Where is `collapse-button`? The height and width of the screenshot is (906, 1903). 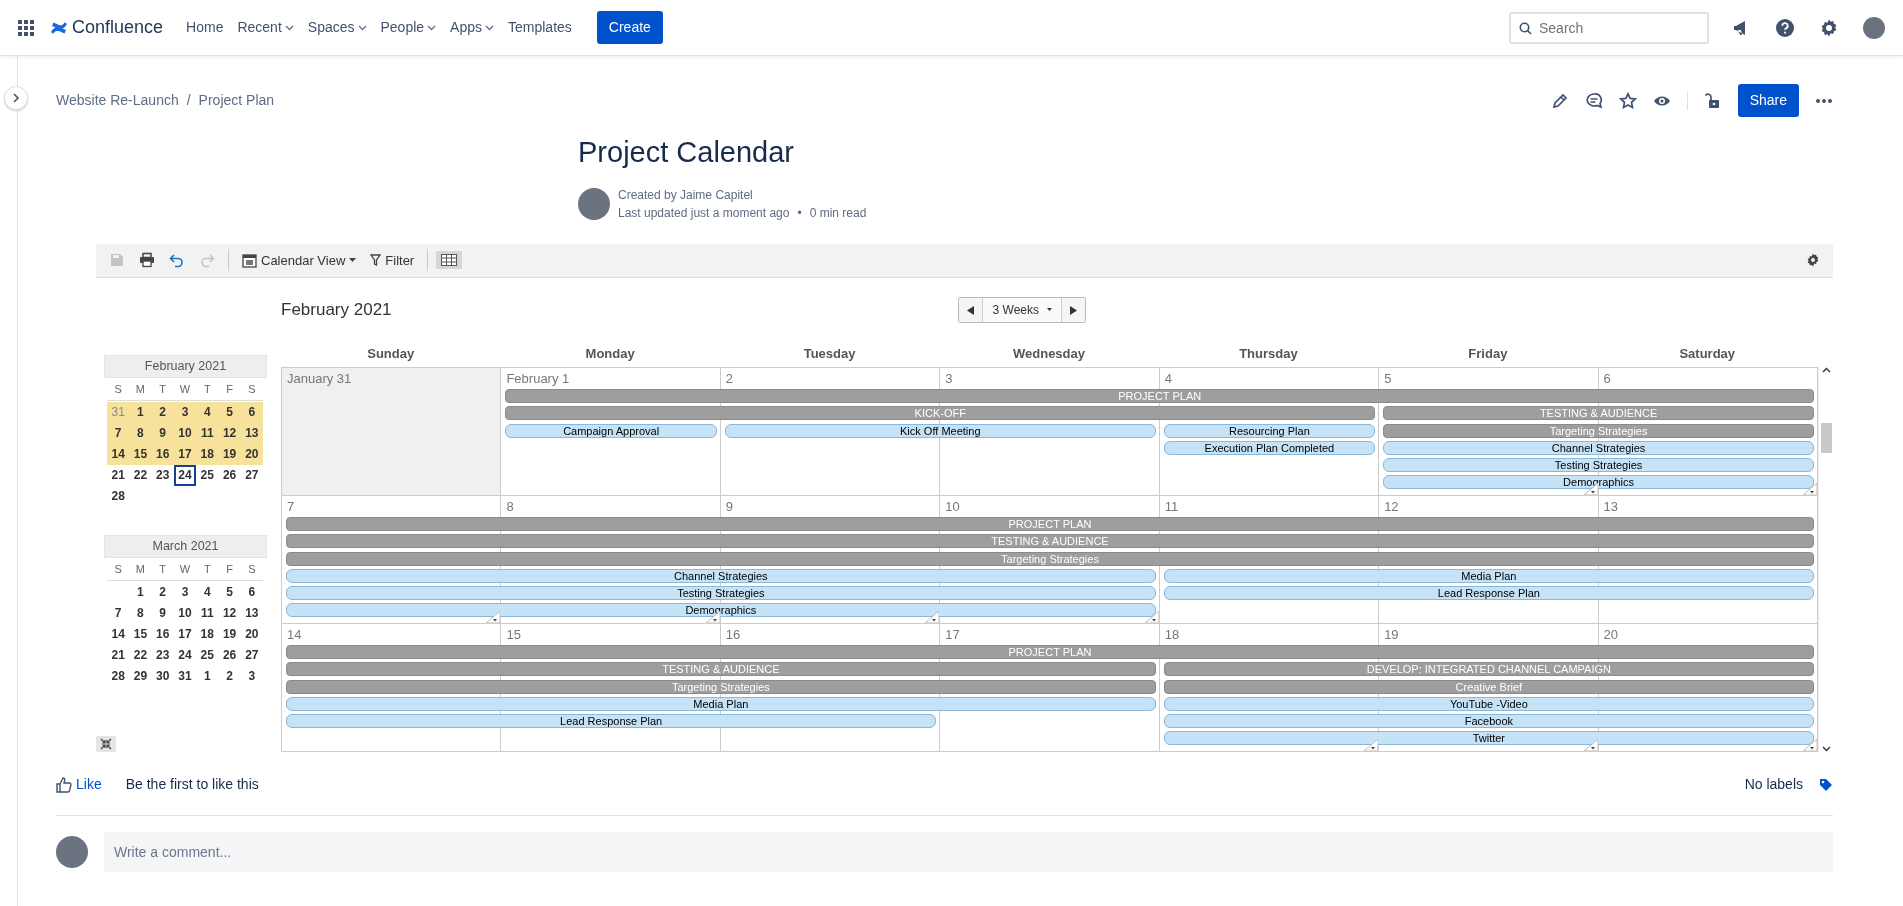
collapse-button is located at coordinates (106, 744).